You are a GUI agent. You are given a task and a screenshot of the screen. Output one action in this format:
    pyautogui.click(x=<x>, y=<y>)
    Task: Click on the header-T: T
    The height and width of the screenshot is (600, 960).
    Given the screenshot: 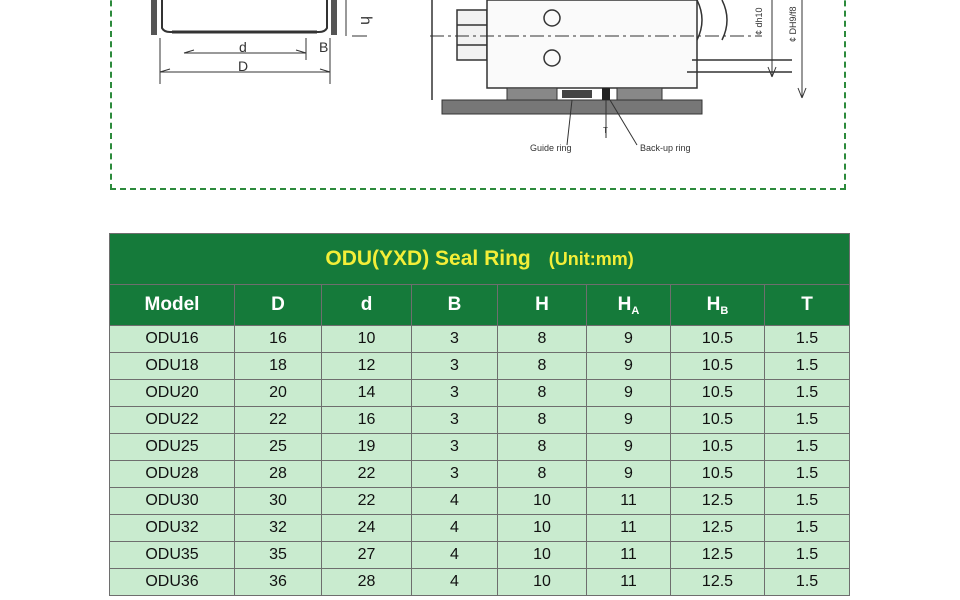 What is the action you would take?
    pyautogui.click(x=807, y=305)
    